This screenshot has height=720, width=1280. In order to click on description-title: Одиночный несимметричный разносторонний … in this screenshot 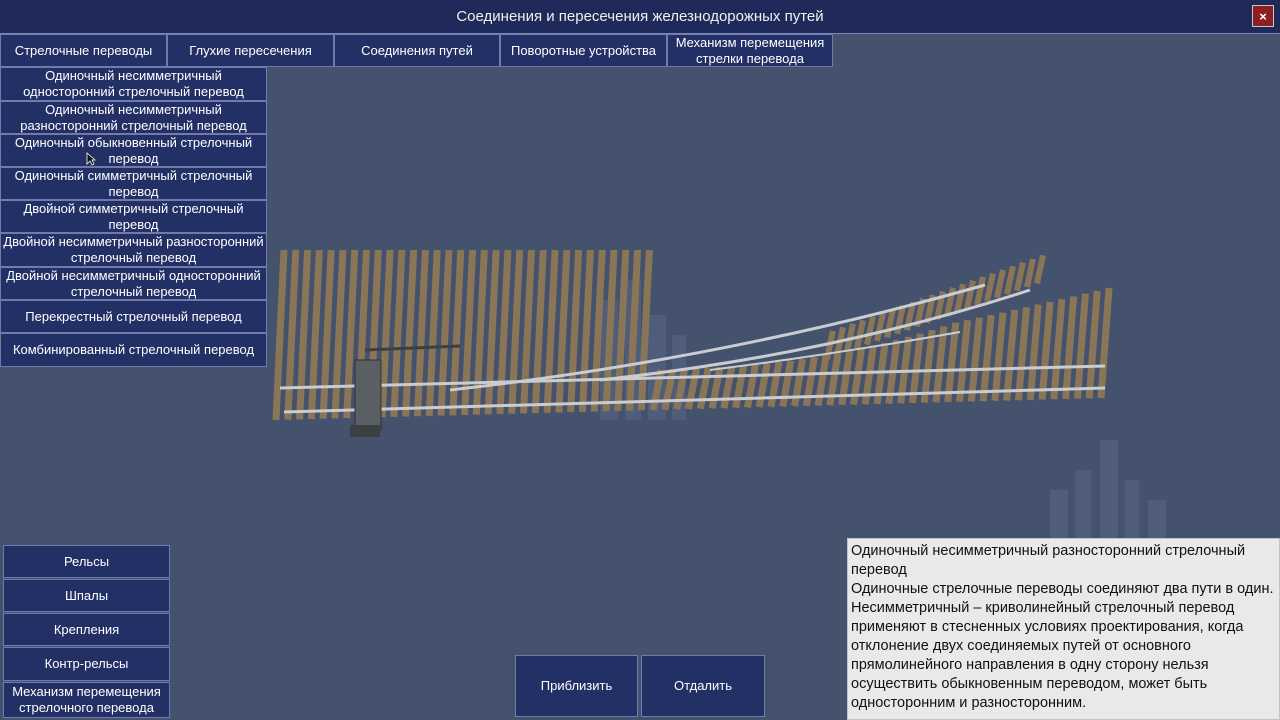, I will do `click(1048, 560)`.